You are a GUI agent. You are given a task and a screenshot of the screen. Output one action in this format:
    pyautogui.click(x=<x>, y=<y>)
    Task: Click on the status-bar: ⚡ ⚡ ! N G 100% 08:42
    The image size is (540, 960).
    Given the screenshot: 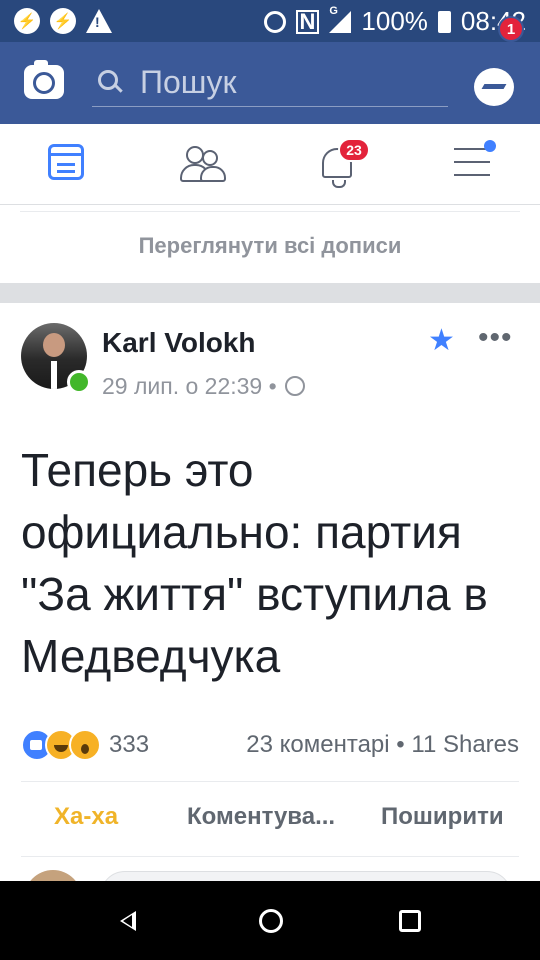 What is the action you would take?
    pyautogui.click(x=270, y=21)
    